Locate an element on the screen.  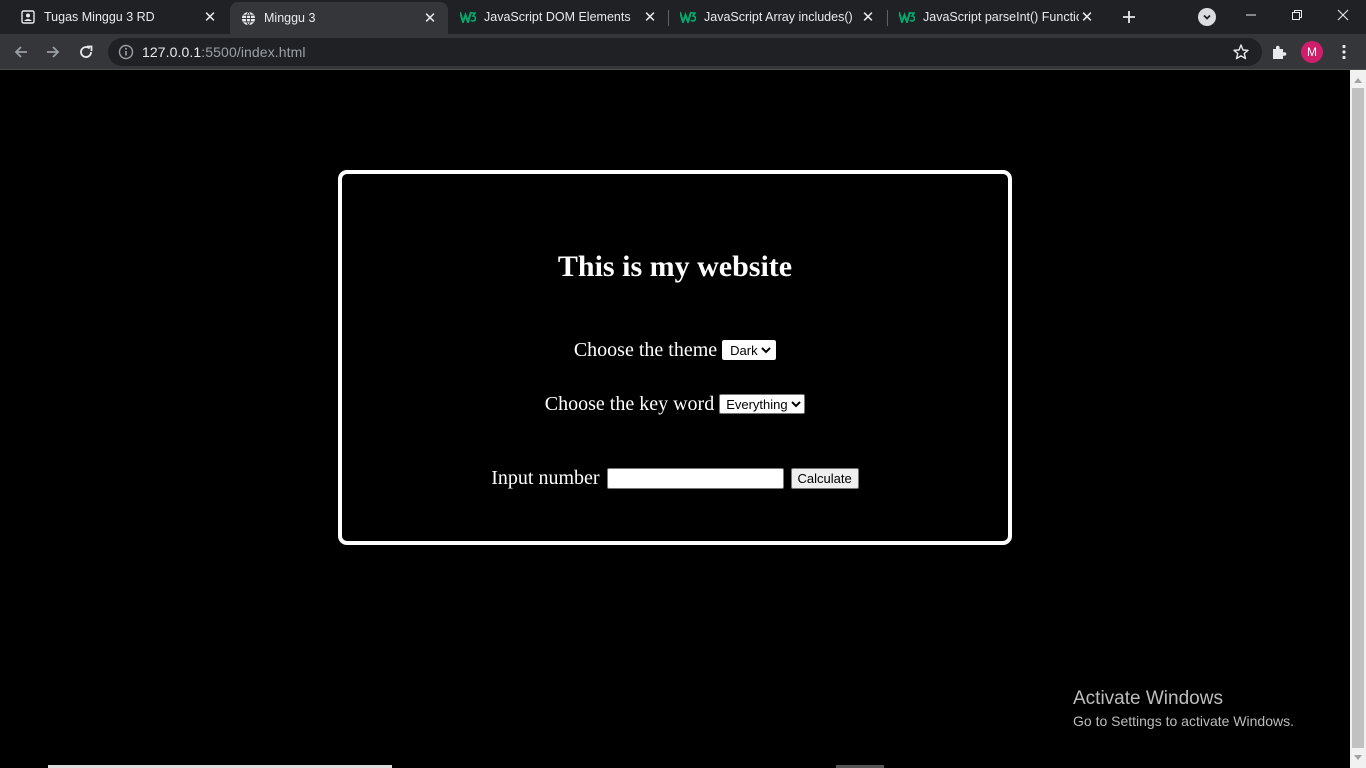
vertical-scrollbar is located at coordinates (1358, 419).